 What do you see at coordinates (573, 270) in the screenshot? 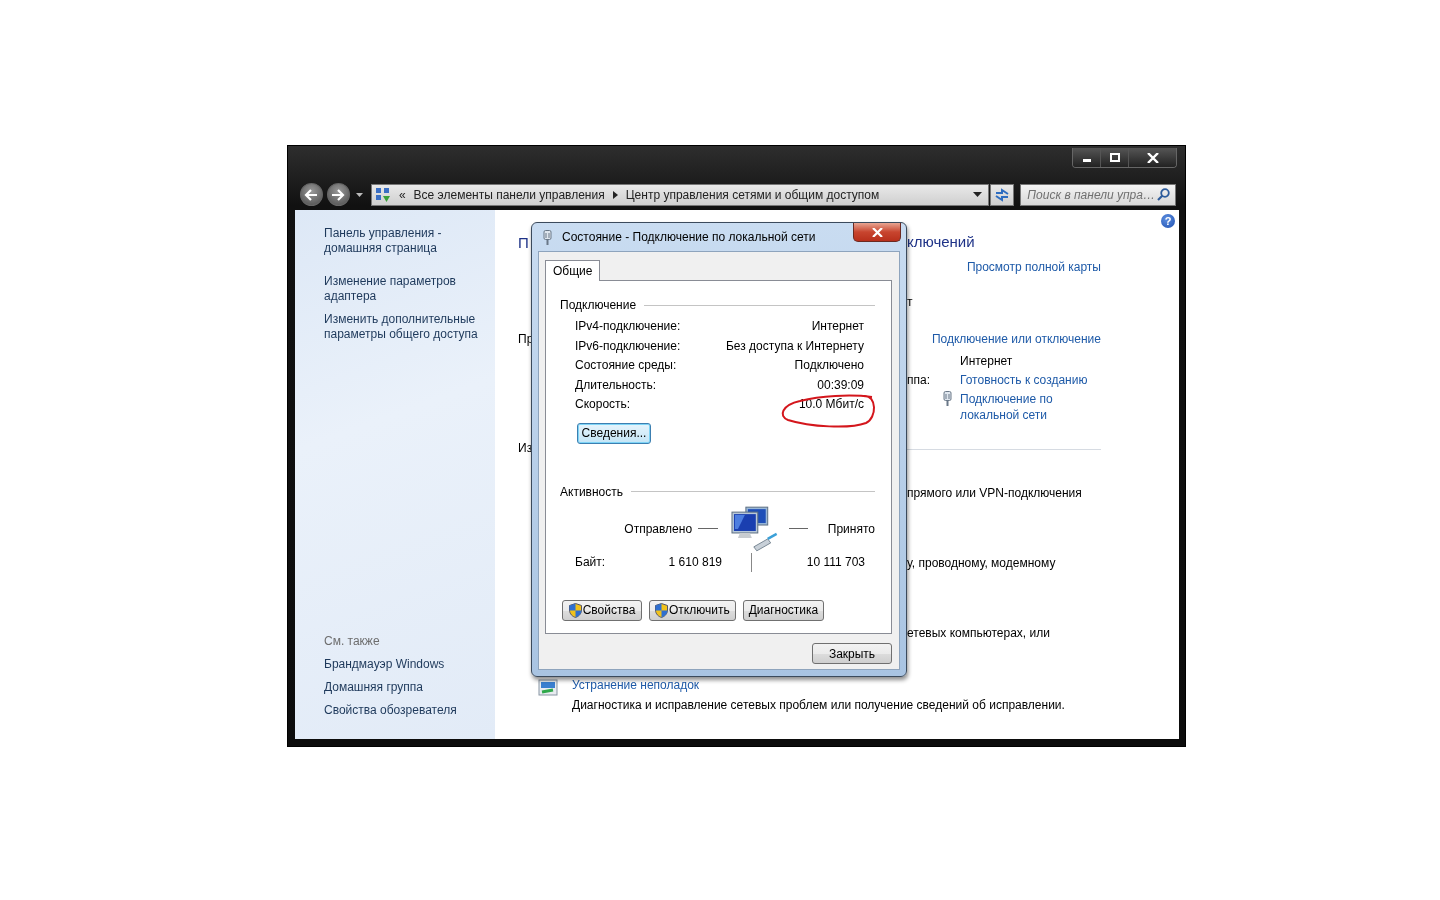
I see `tab: Общие` at bounding box center [573, 270].